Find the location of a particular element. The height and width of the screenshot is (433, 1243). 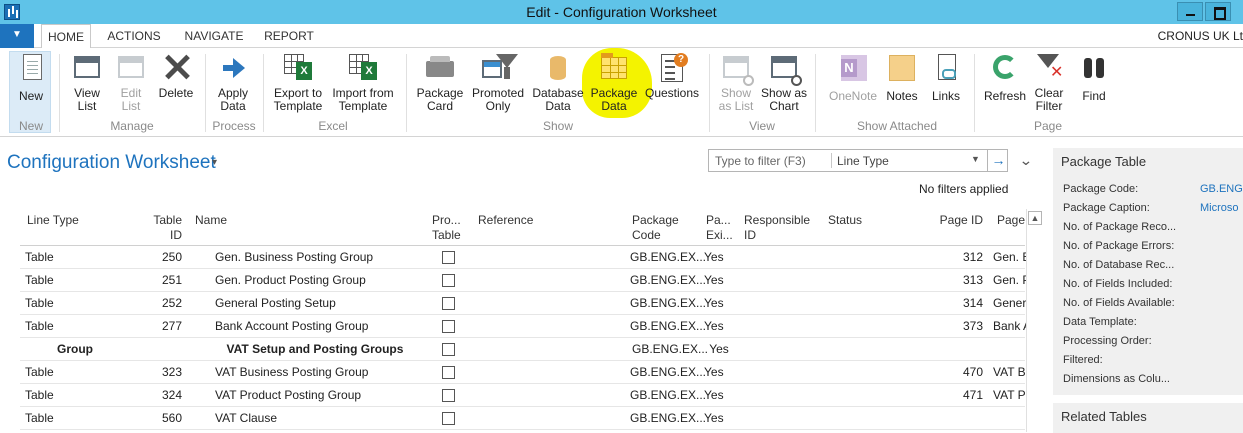

cell-page-caption: VAT P is located at coordinates (1009, 395).